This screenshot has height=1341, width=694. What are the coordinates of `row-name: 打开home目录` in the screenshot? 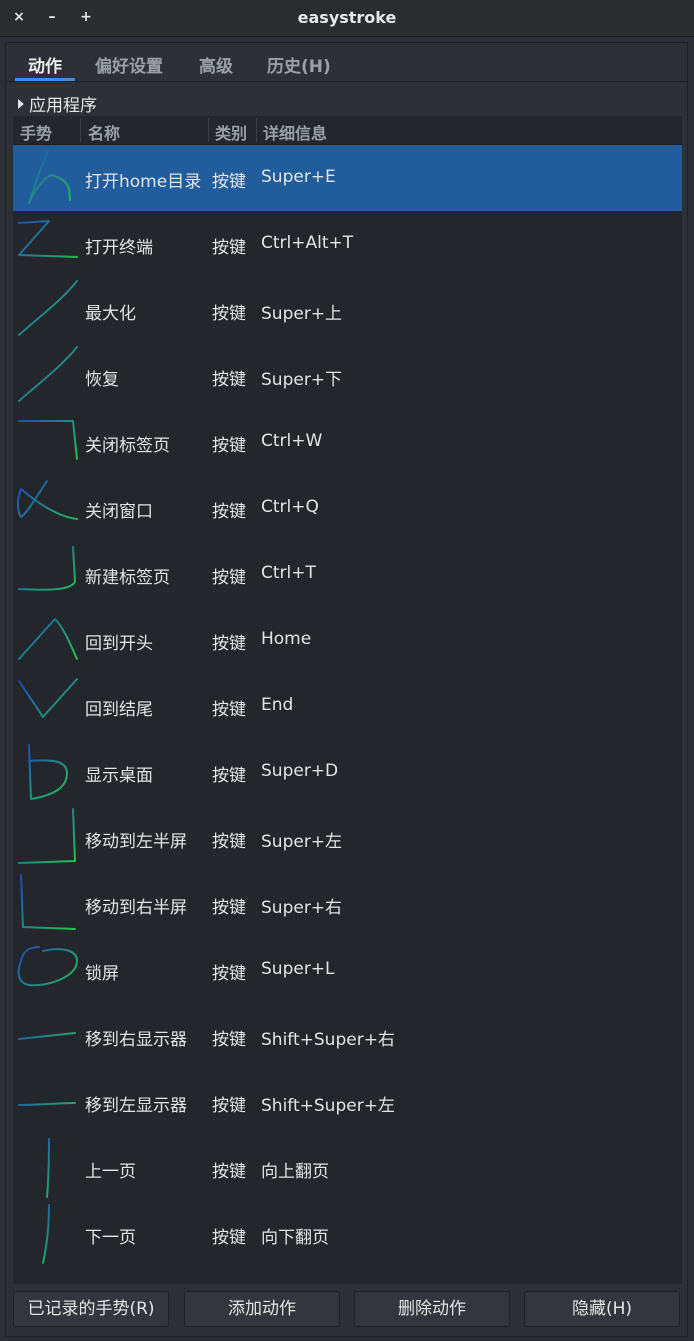 It's located at (143, 182).